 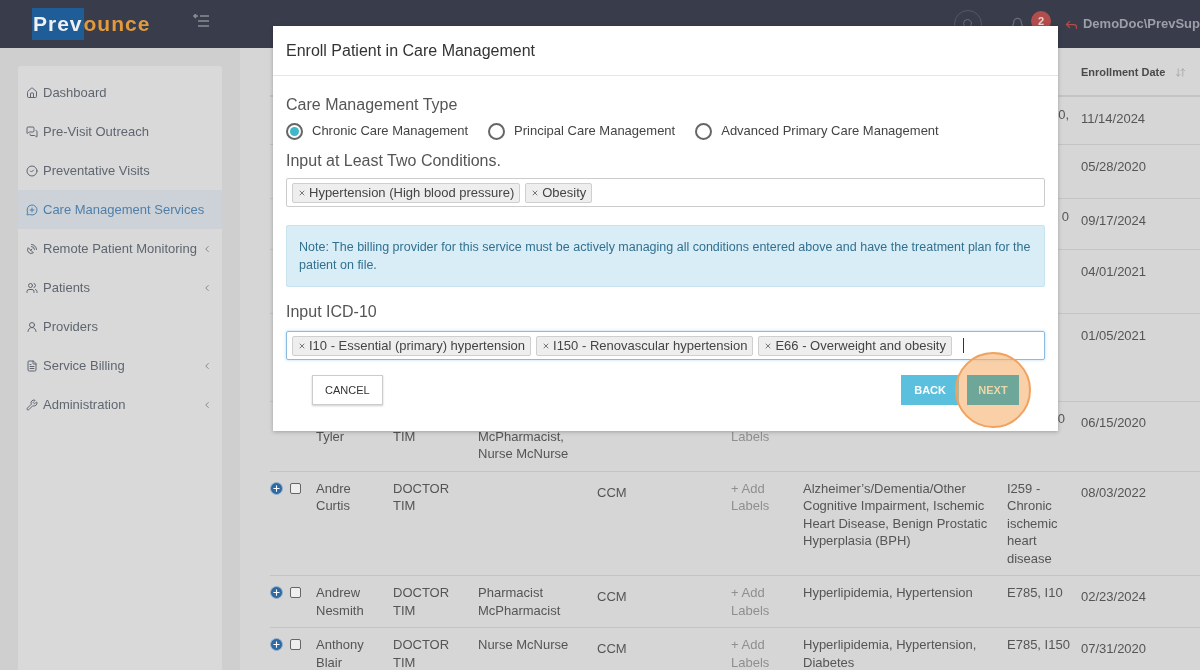 I want to click on note-alert: Note: The billing provider for this service must be actively managing all conditions entered above and have the treatment plan for the patient on file., so click(x=665, y=256).